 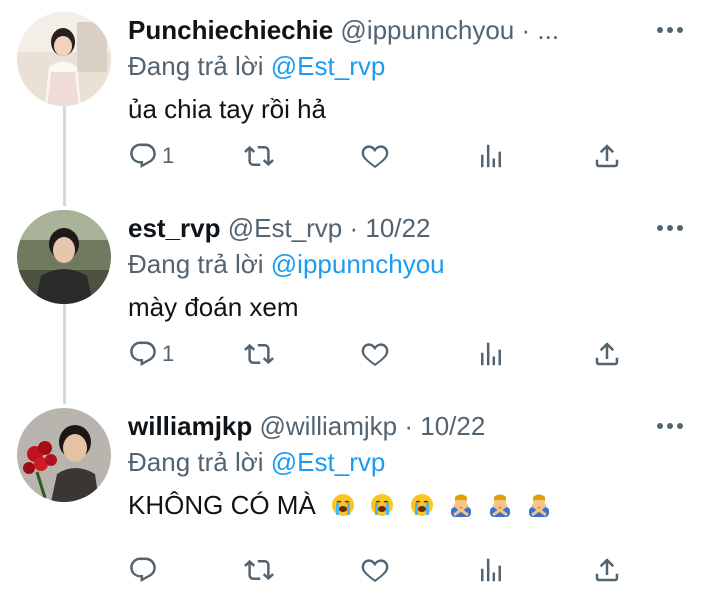 I want to click on reply-context: Đang trả lời @ippunnchyou, so click(x=286, y=264).